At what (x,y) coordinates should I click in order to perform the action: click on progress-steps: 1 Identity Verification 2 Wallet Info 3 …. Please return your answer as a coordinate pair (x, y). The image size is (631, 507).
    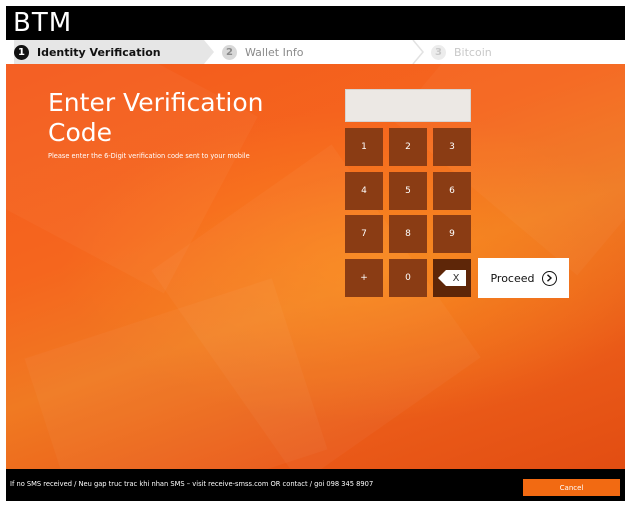
    Looking at the image, I should click on (315, 52).